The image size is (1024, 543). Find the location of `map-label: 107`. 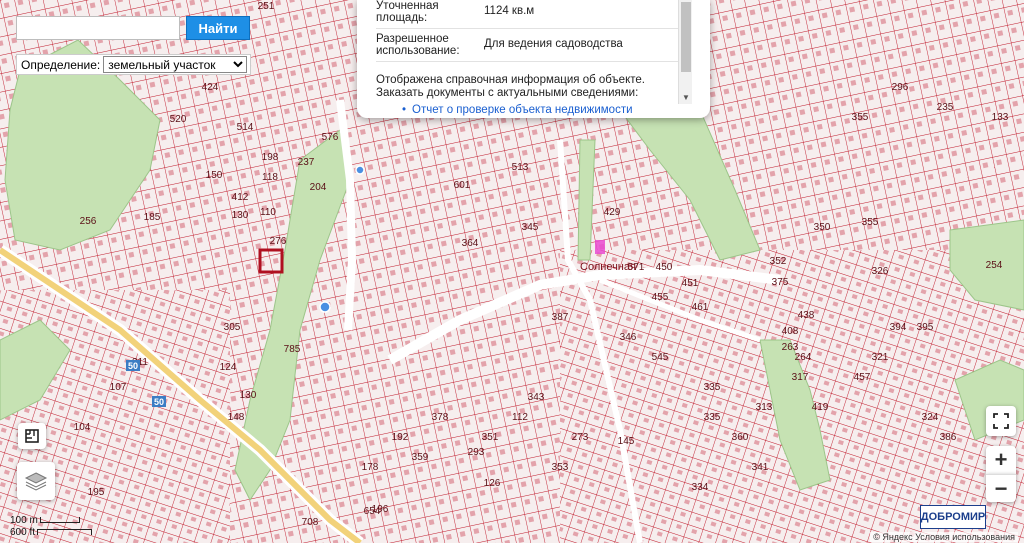

map-label: 107 is located at coordinates (118, 387).